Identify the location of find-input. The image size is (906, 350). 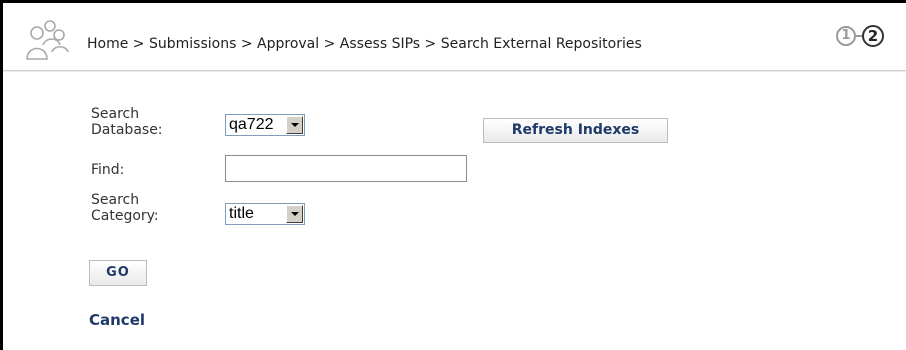
(346, 168).